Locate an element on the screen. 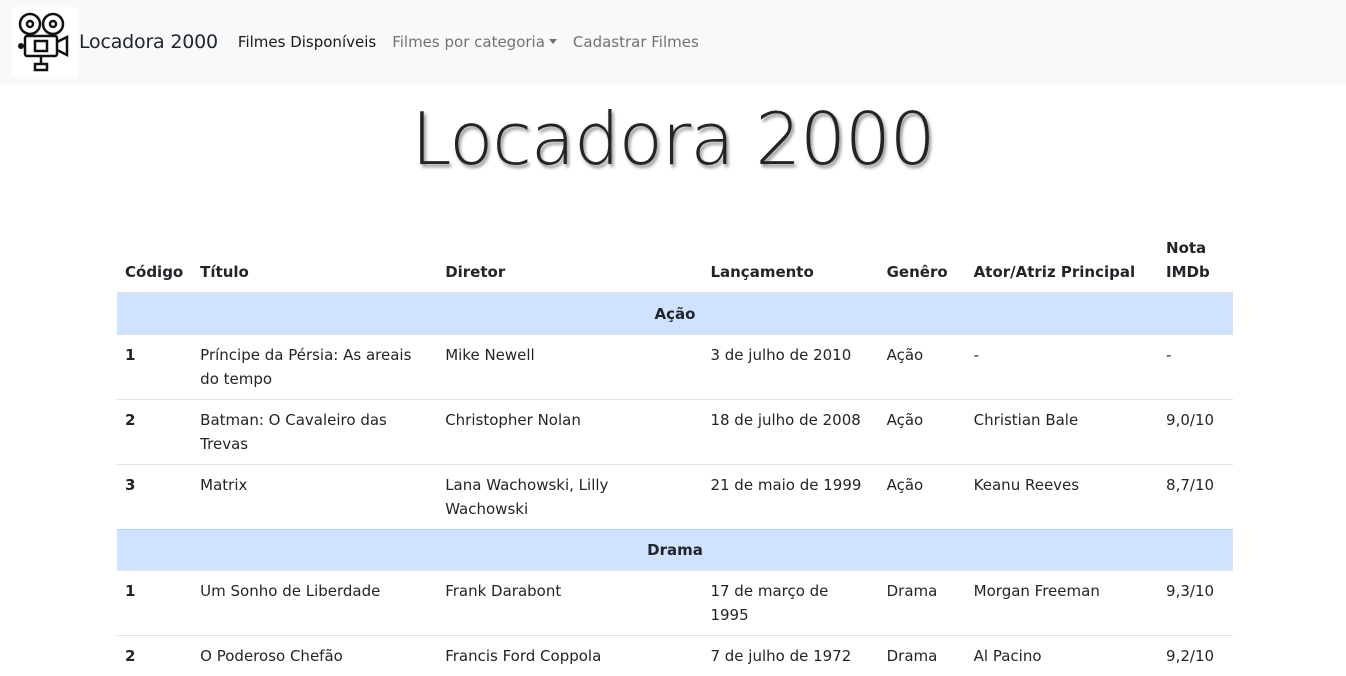 The image size is (1346, 676). cell-ator: Al Pacino is located at coordinates (1062, 656).